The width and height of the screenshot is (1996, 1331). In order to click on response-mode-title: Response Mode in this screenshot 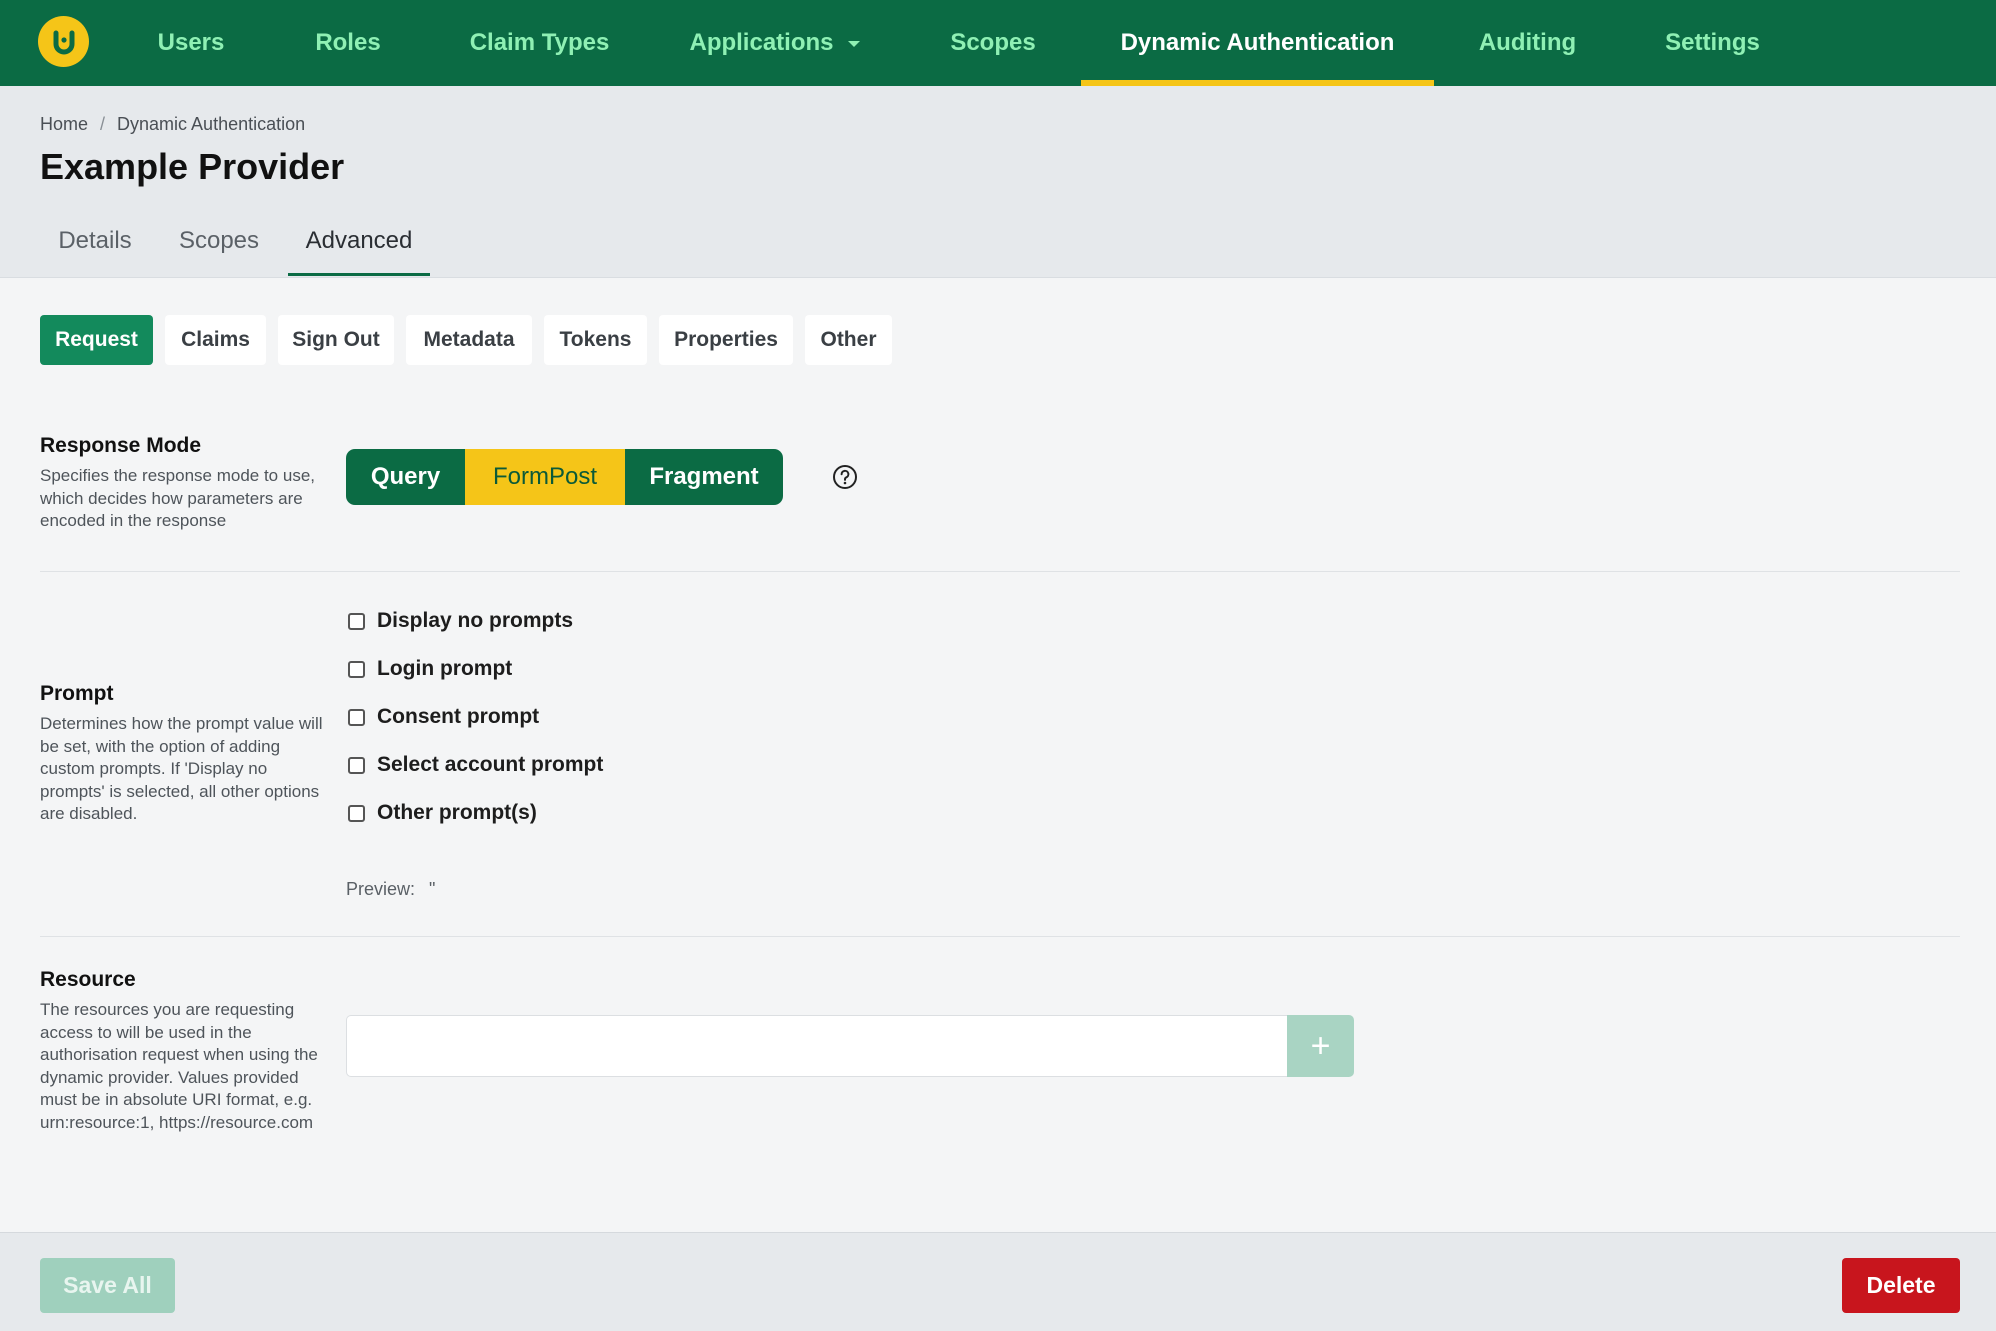, I will do `click(121, 445)`.